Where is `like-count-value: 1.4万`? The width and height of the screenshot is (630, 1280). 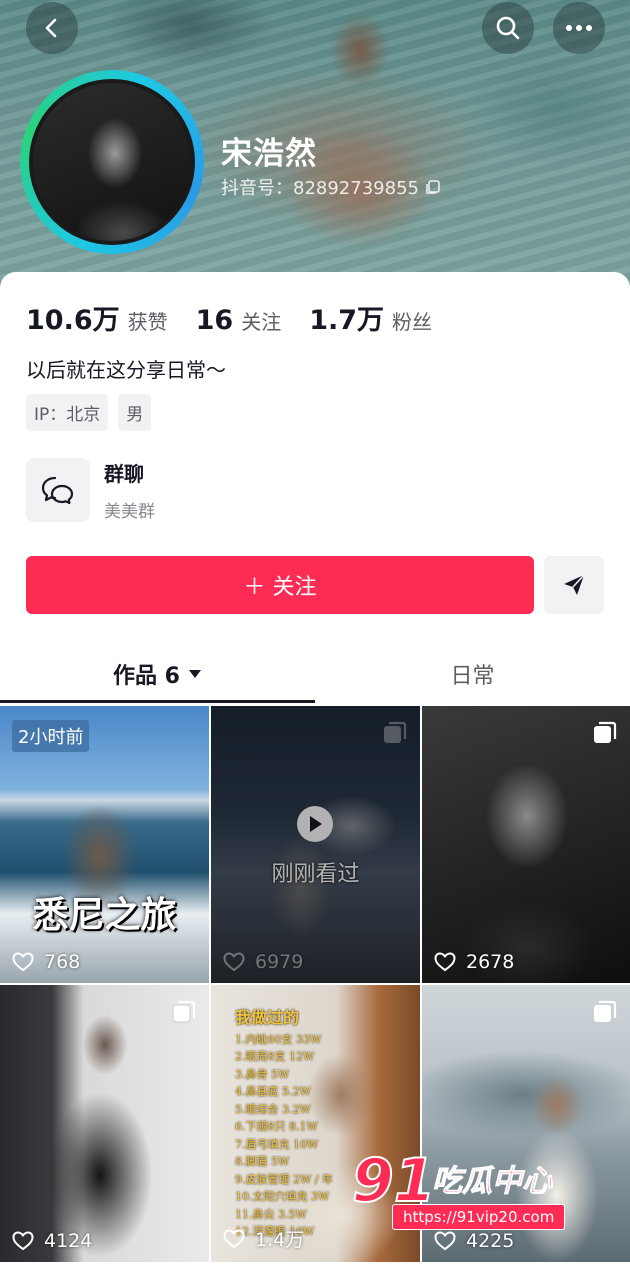
like-count-value: 1.4万 is located at coordinates (280, 1240).